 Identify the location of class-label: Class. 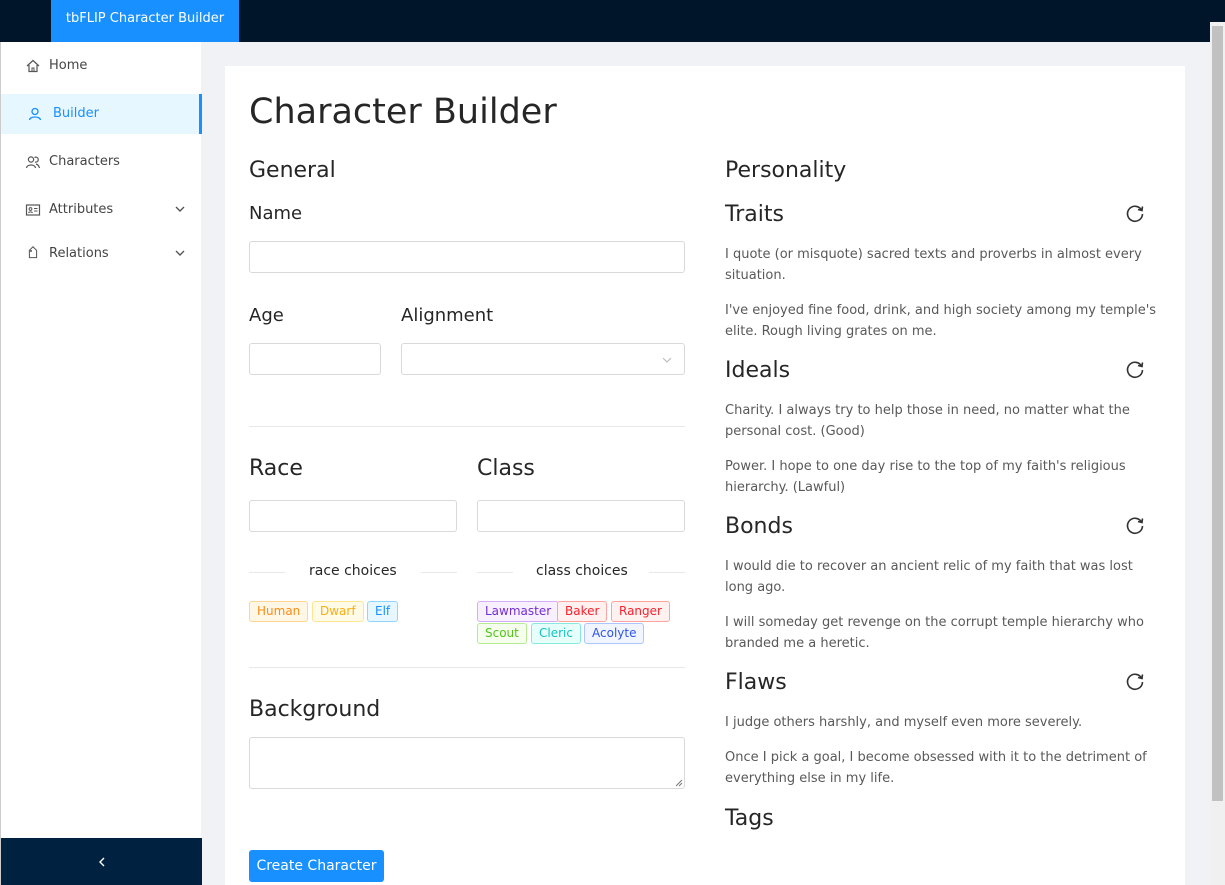
(506, 468).